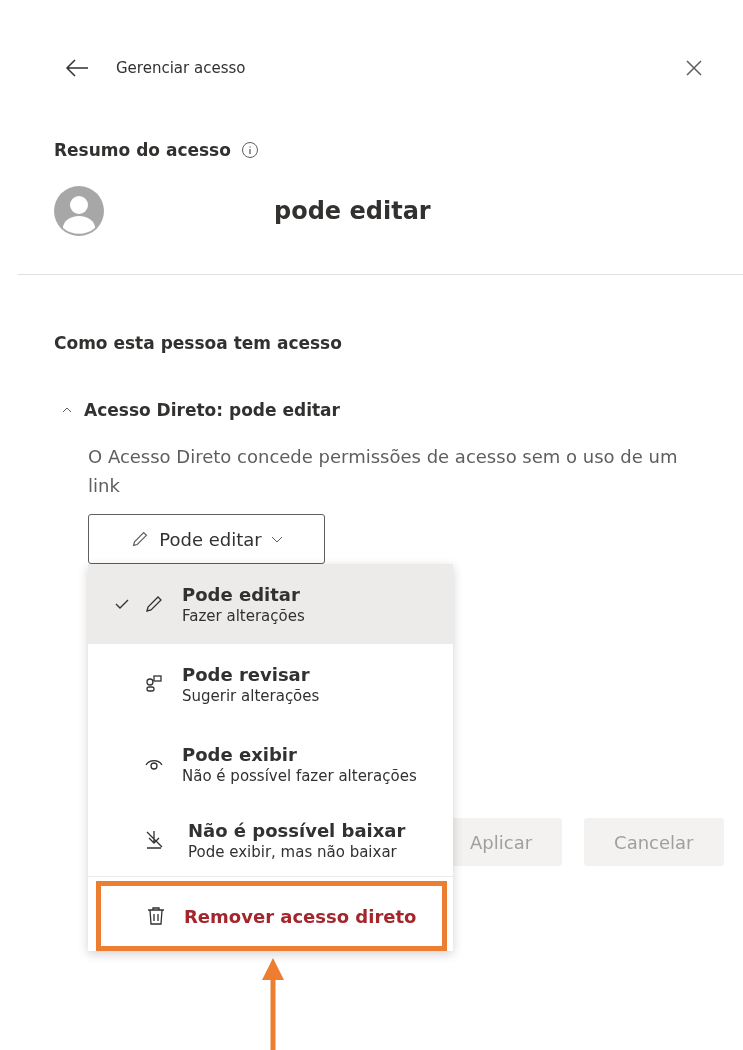 Image resolution: width=743 pixels, height=1050 pixels. I want to click on menu-item: Pode editar Fazer alterações, so click(270, 604).